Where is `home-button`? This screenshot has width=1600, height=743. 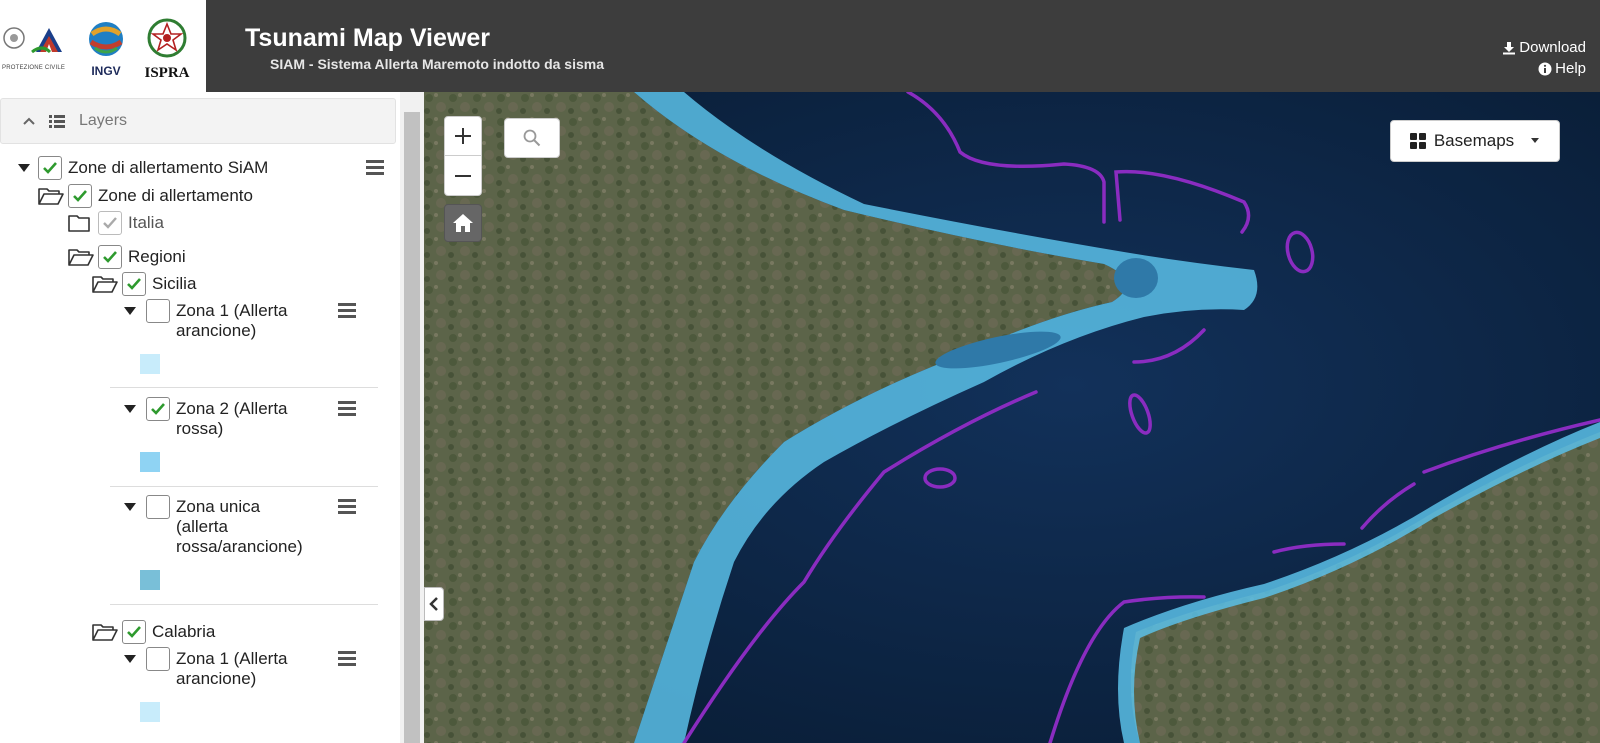
home-button is located at coordinates (463, 223).